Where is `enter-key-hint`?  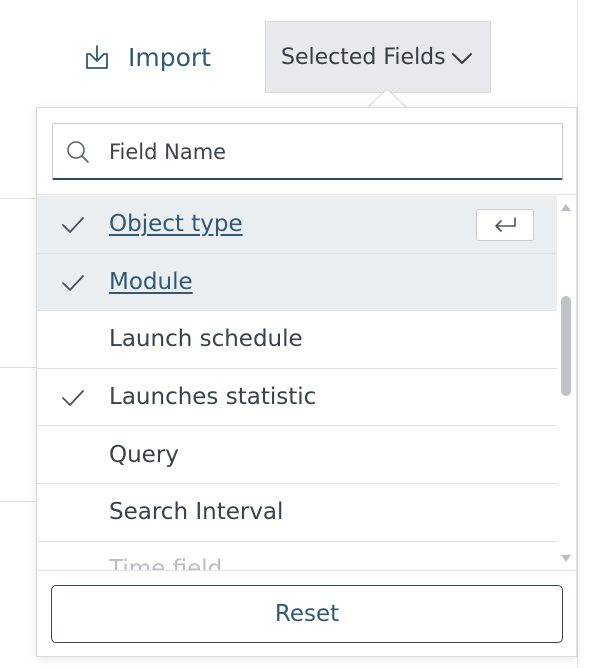
enter-key-hint is located at coordinates (505, 225).